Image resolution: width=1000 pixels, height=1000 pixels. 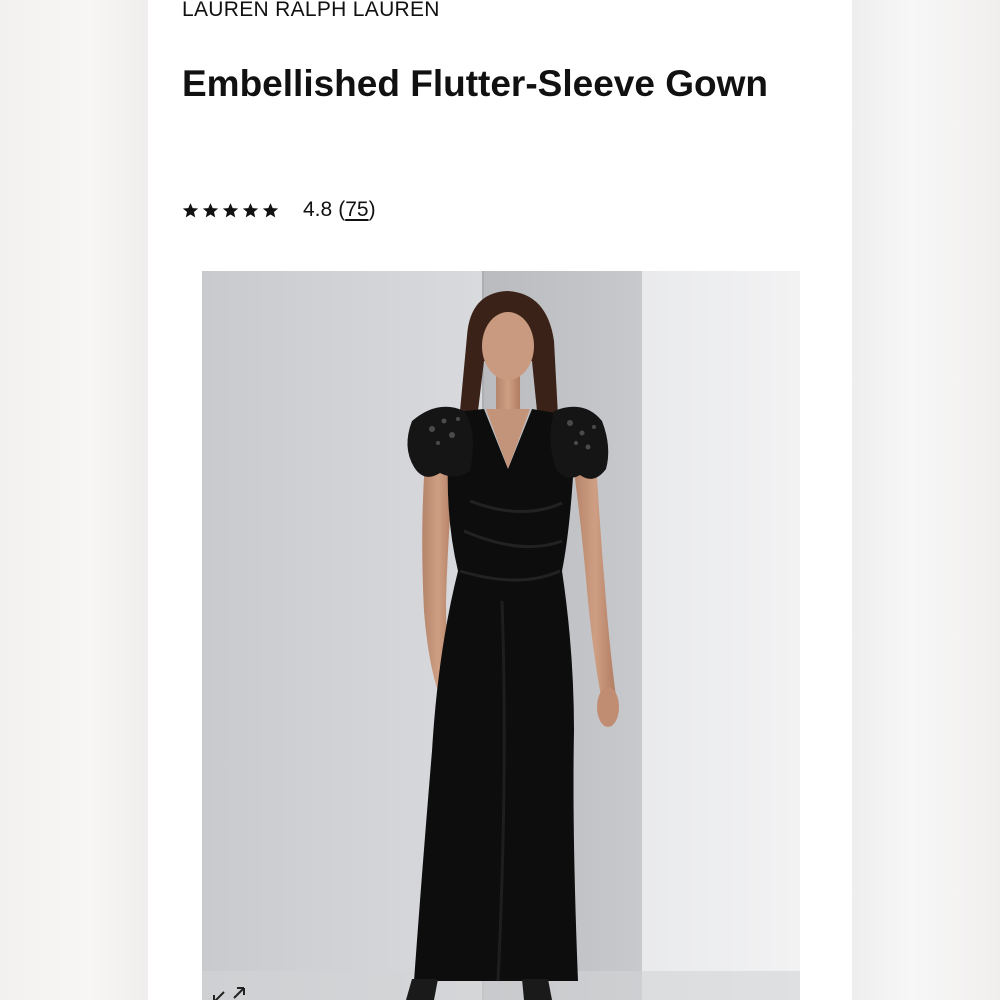 I want to click on brand-name: LAUREN RALPH LAUREN, so click(x=311, y=11).